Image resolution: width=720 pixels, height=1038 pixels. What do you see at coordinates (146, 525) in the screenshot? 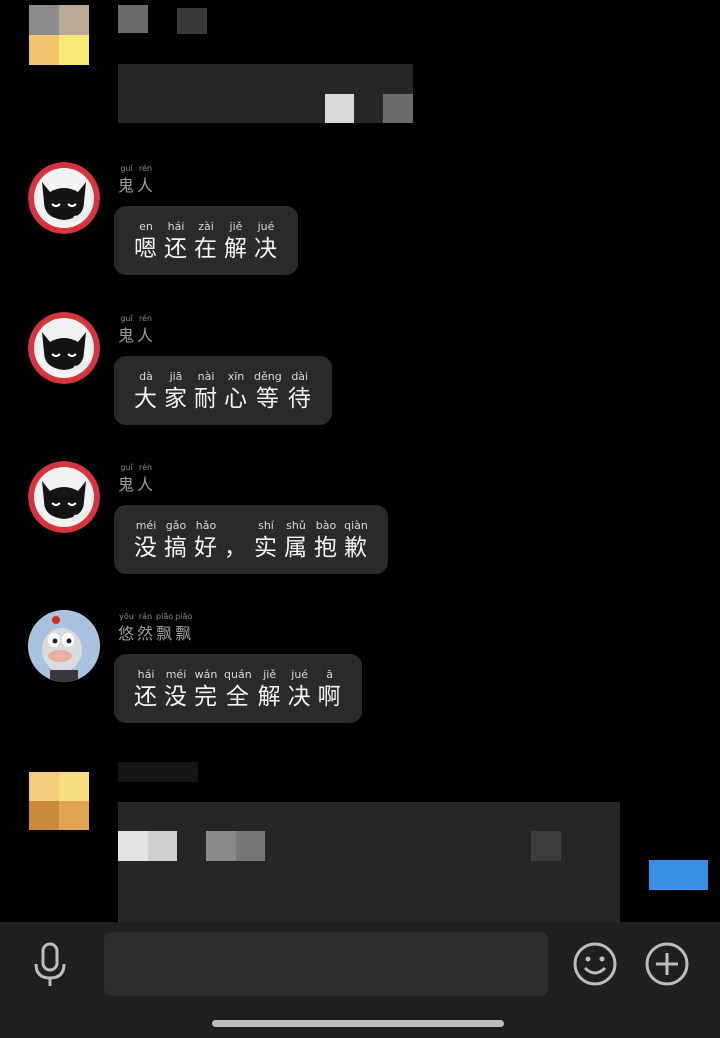
I see `message-pinyin: méi` at bounding box center [146, 525].